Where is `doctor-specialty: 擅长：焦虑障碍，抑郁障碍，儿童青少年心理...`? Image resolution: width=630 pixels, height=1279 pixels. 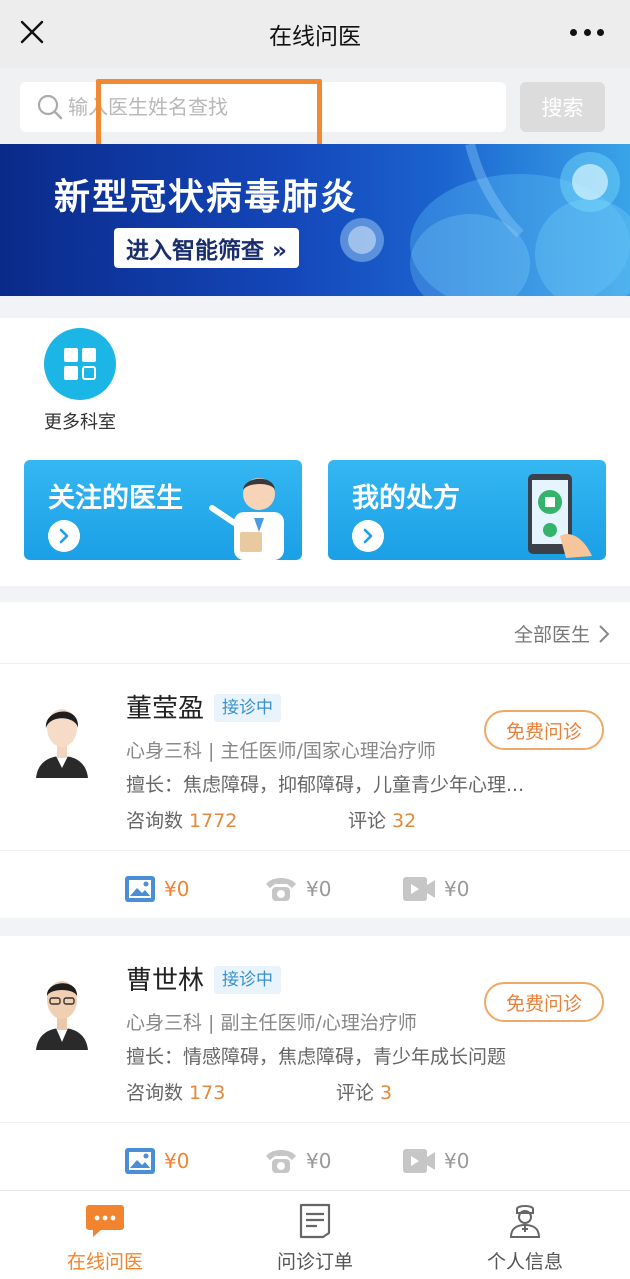
doctor-specialty: 擅长：焦虑障碍，抑郁障碍，儿童青少年心理... is located at coordinates (325, 785).